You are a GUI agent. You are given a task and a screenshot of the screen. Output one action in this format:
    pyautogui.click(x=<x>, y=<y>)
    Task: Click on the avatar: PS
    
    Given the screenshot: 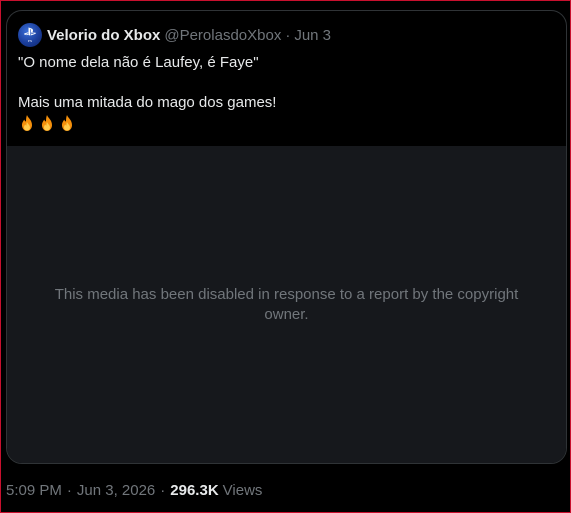 What is the action you would take?
    pyautogui.click(x=30, y=35)
    